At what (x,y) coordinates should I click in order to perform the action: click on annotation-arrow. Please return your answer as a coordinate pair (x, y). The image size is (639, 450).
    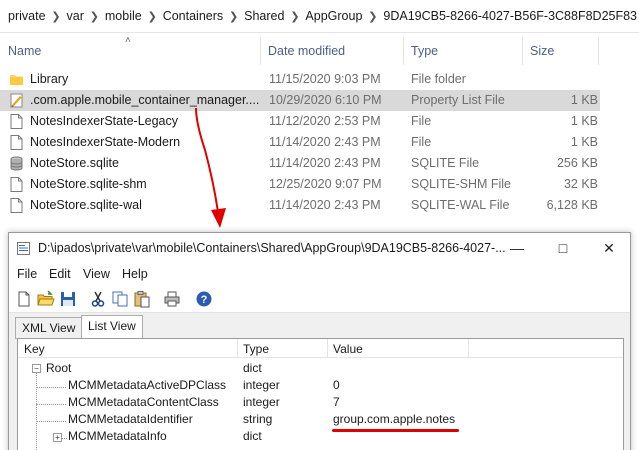
    Looking at the image, I should click on (210, 167).